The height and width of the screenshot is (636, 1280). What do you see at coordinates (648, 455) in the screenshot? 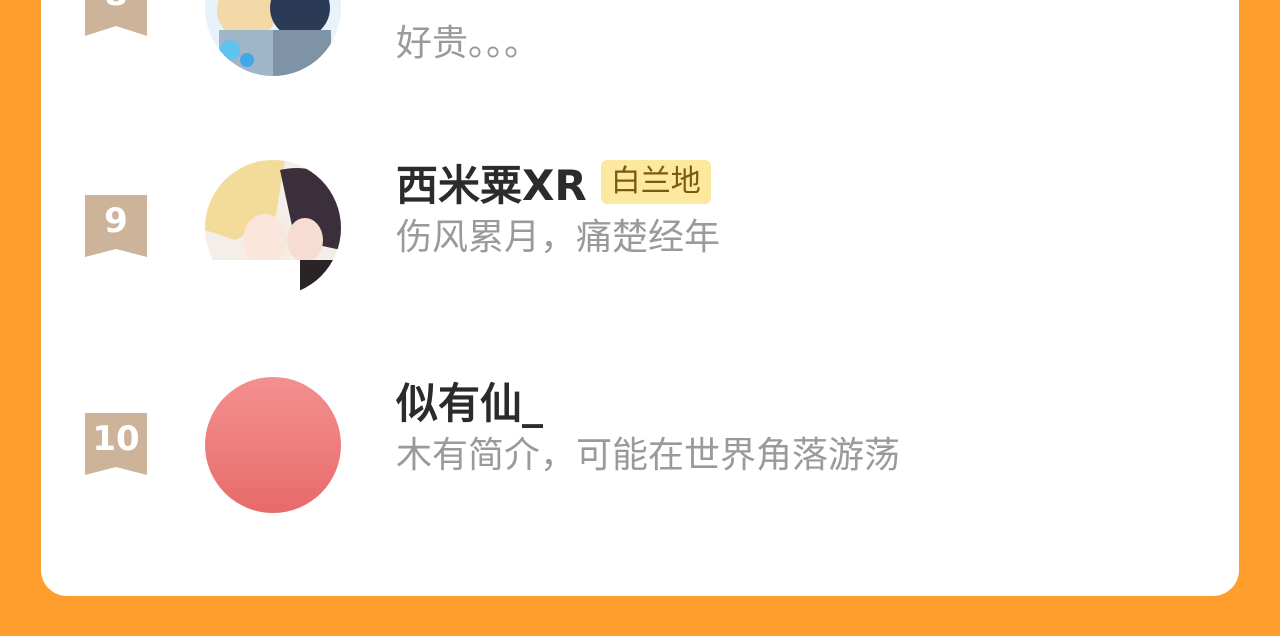
I see `user-bio: 木有简介，可能在世界角落游荡` at bounding box center [648, 455].